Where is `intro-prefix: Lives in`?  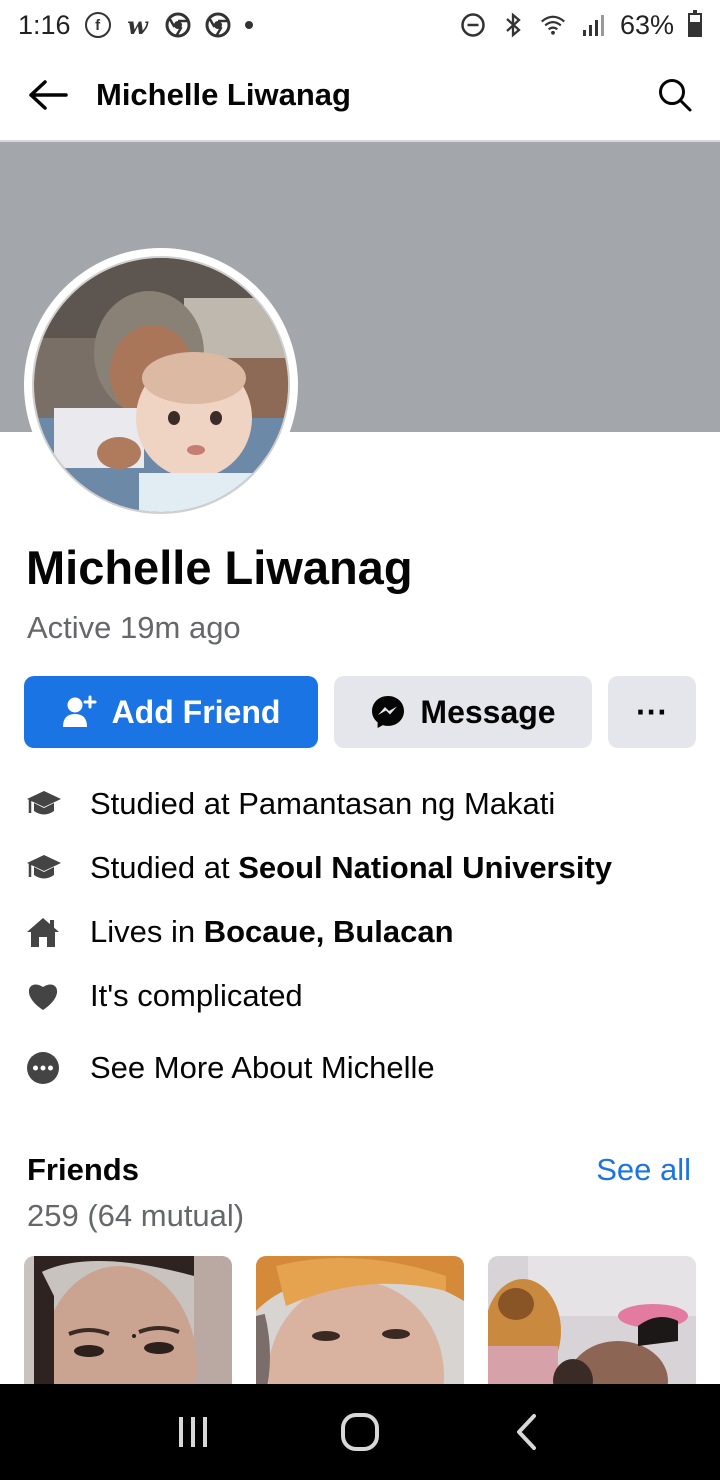 intro-prefix: Lives in is located at coordinates (147, 931).